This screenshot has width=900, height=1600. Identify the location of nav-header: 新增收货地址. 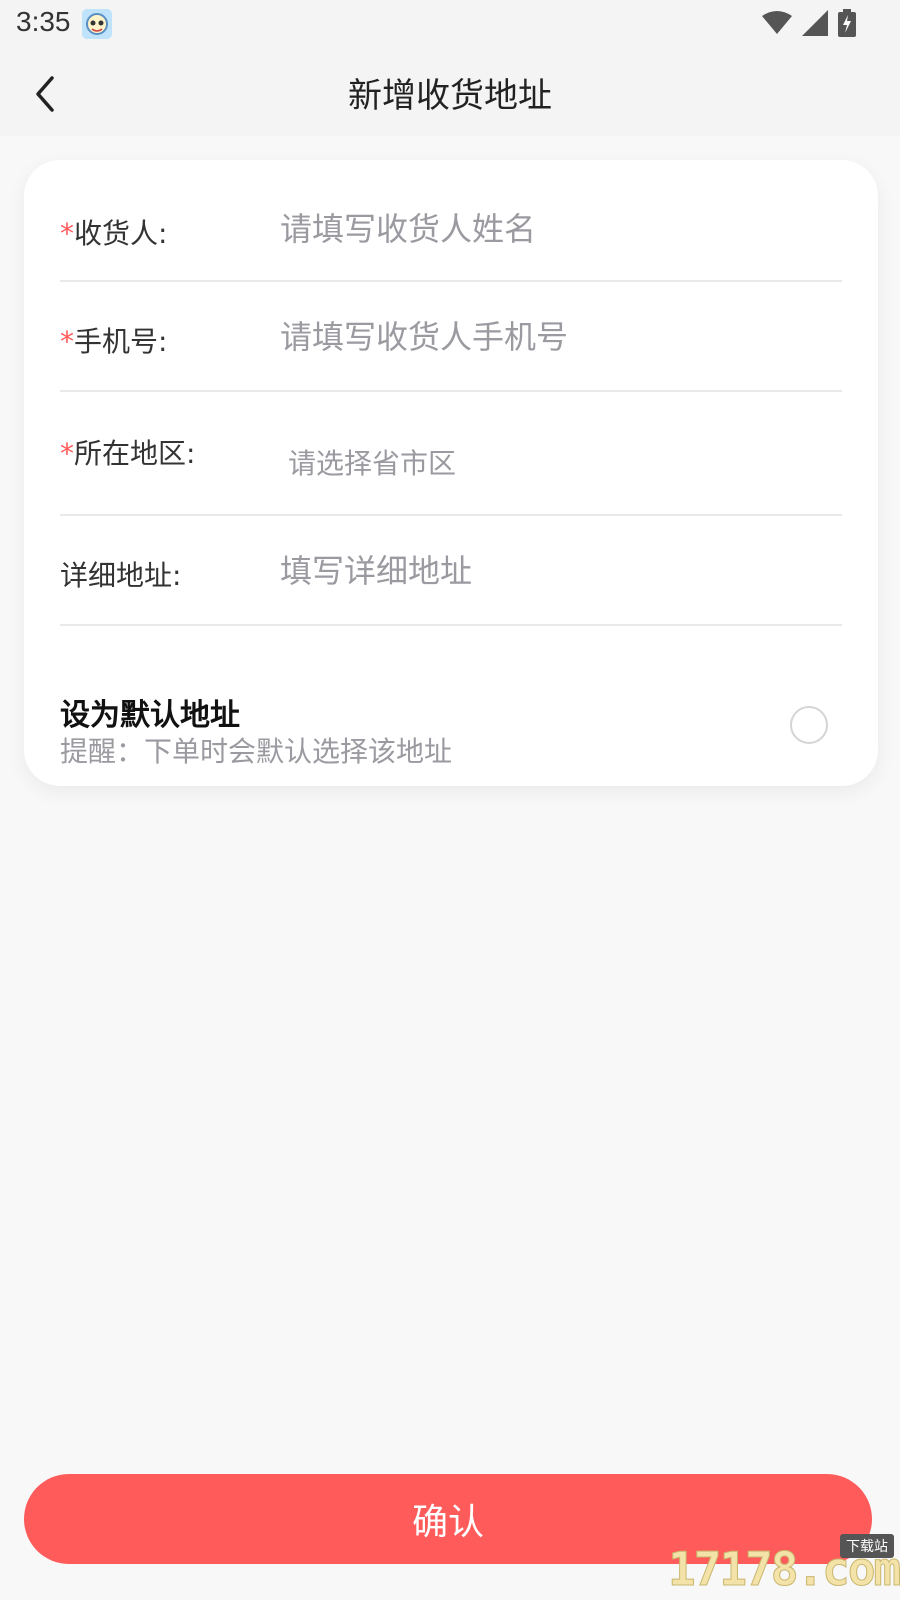
(450, 92).